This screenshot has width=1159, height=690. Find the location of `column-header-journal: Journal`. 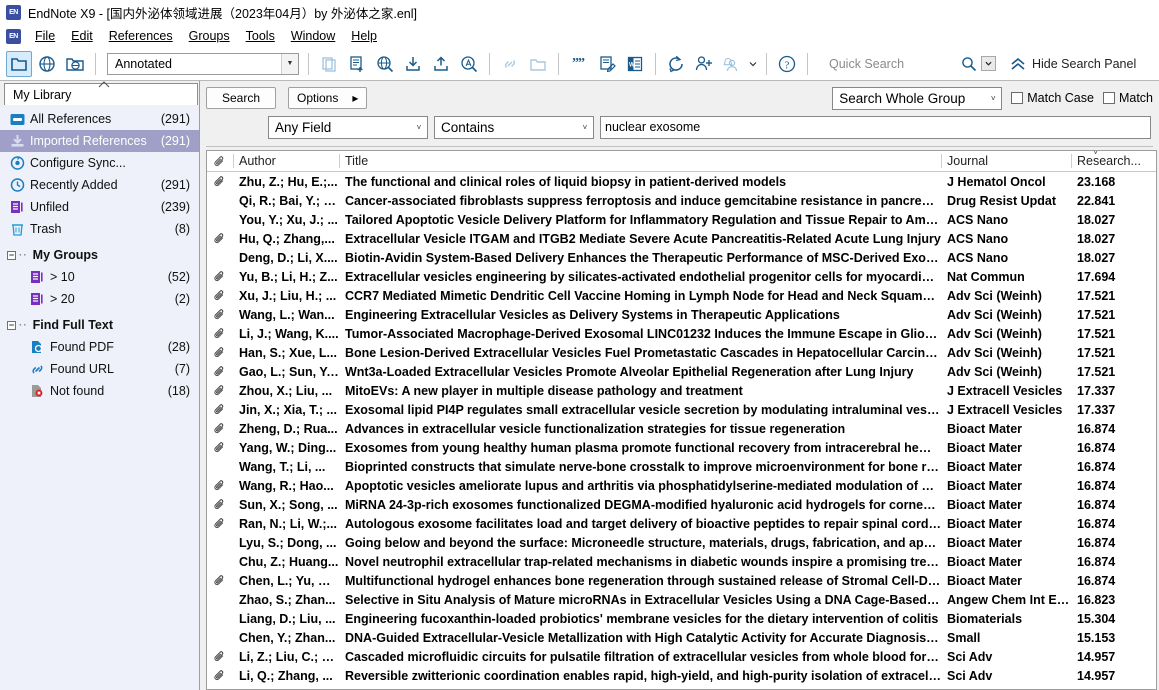

column-header-journal: Journal is located at coordinates (1006, 161).